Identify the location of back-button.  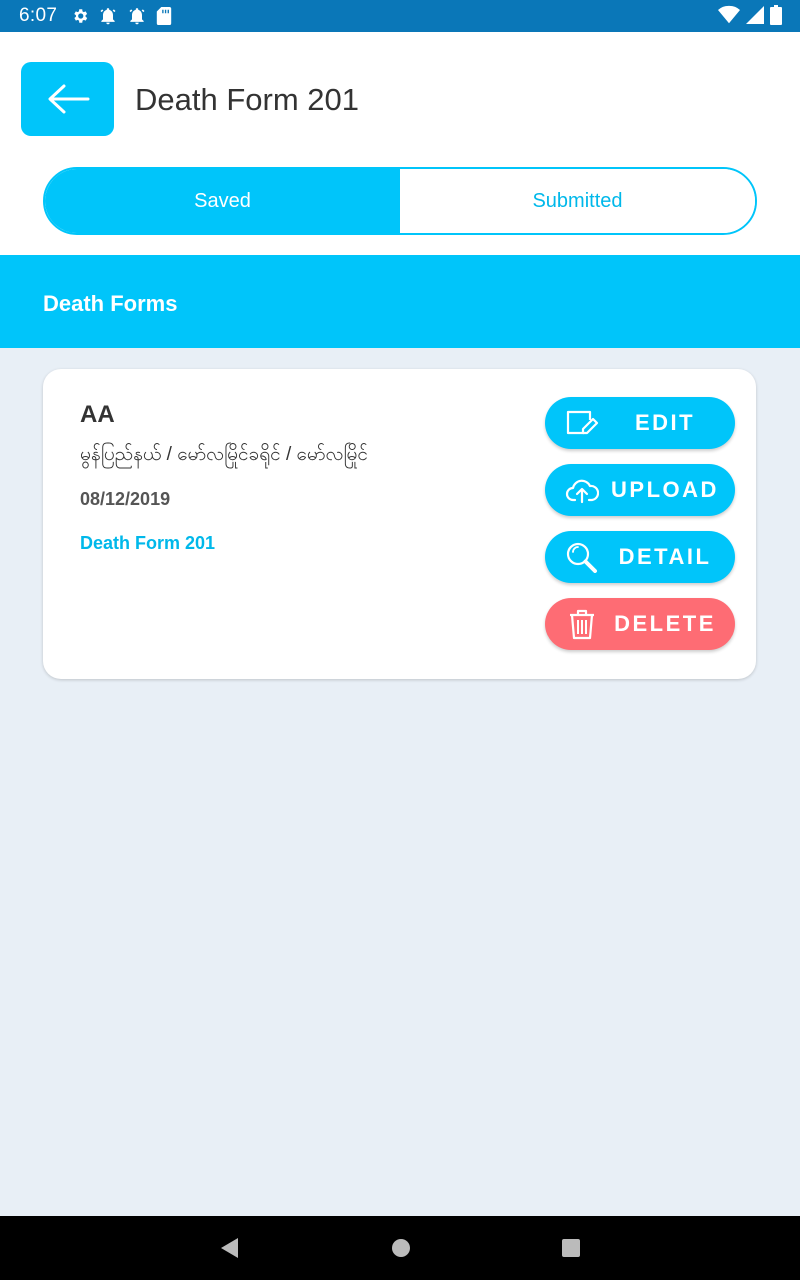
(67, 99).